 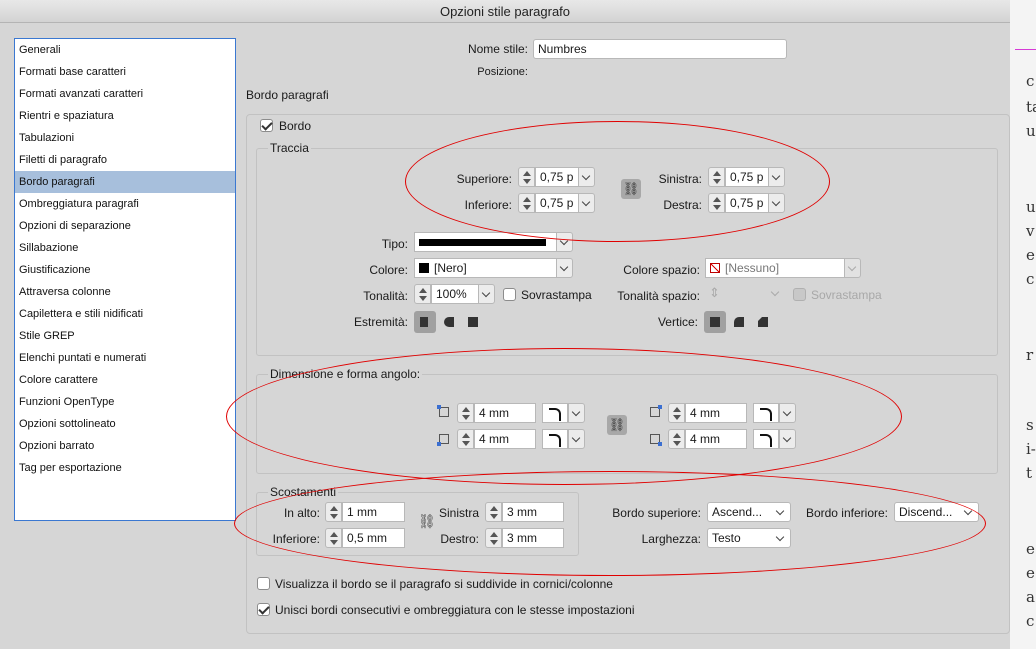 I want to click on gap-tint-dropdown, so click(x=776, y=294).